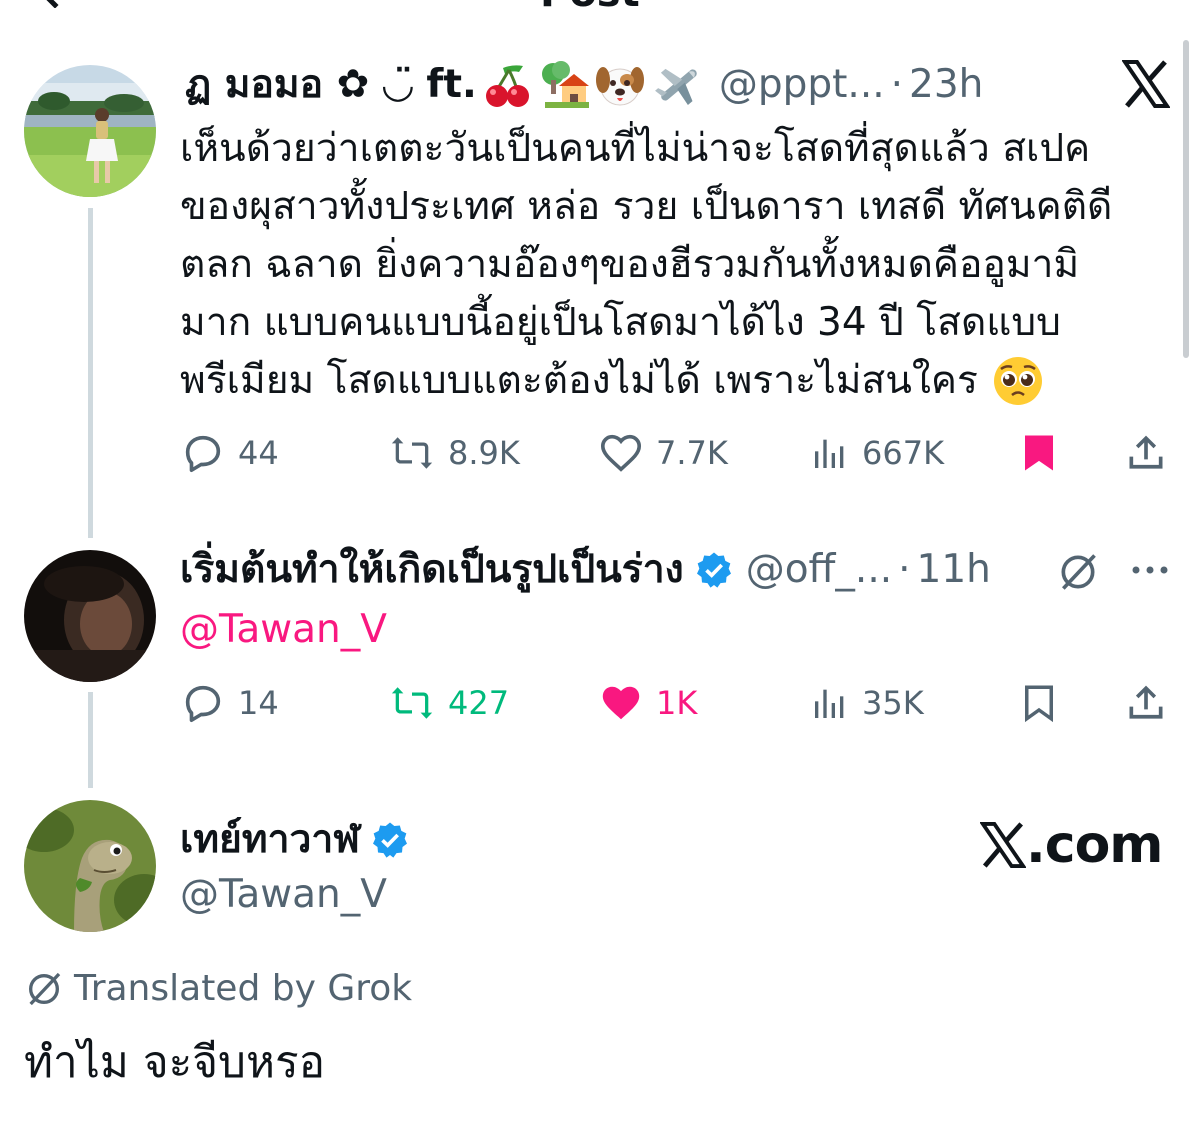 The width and height of the screenshot is (1200, 1121). I want to click on views-button: 35K, so click(867, 703).